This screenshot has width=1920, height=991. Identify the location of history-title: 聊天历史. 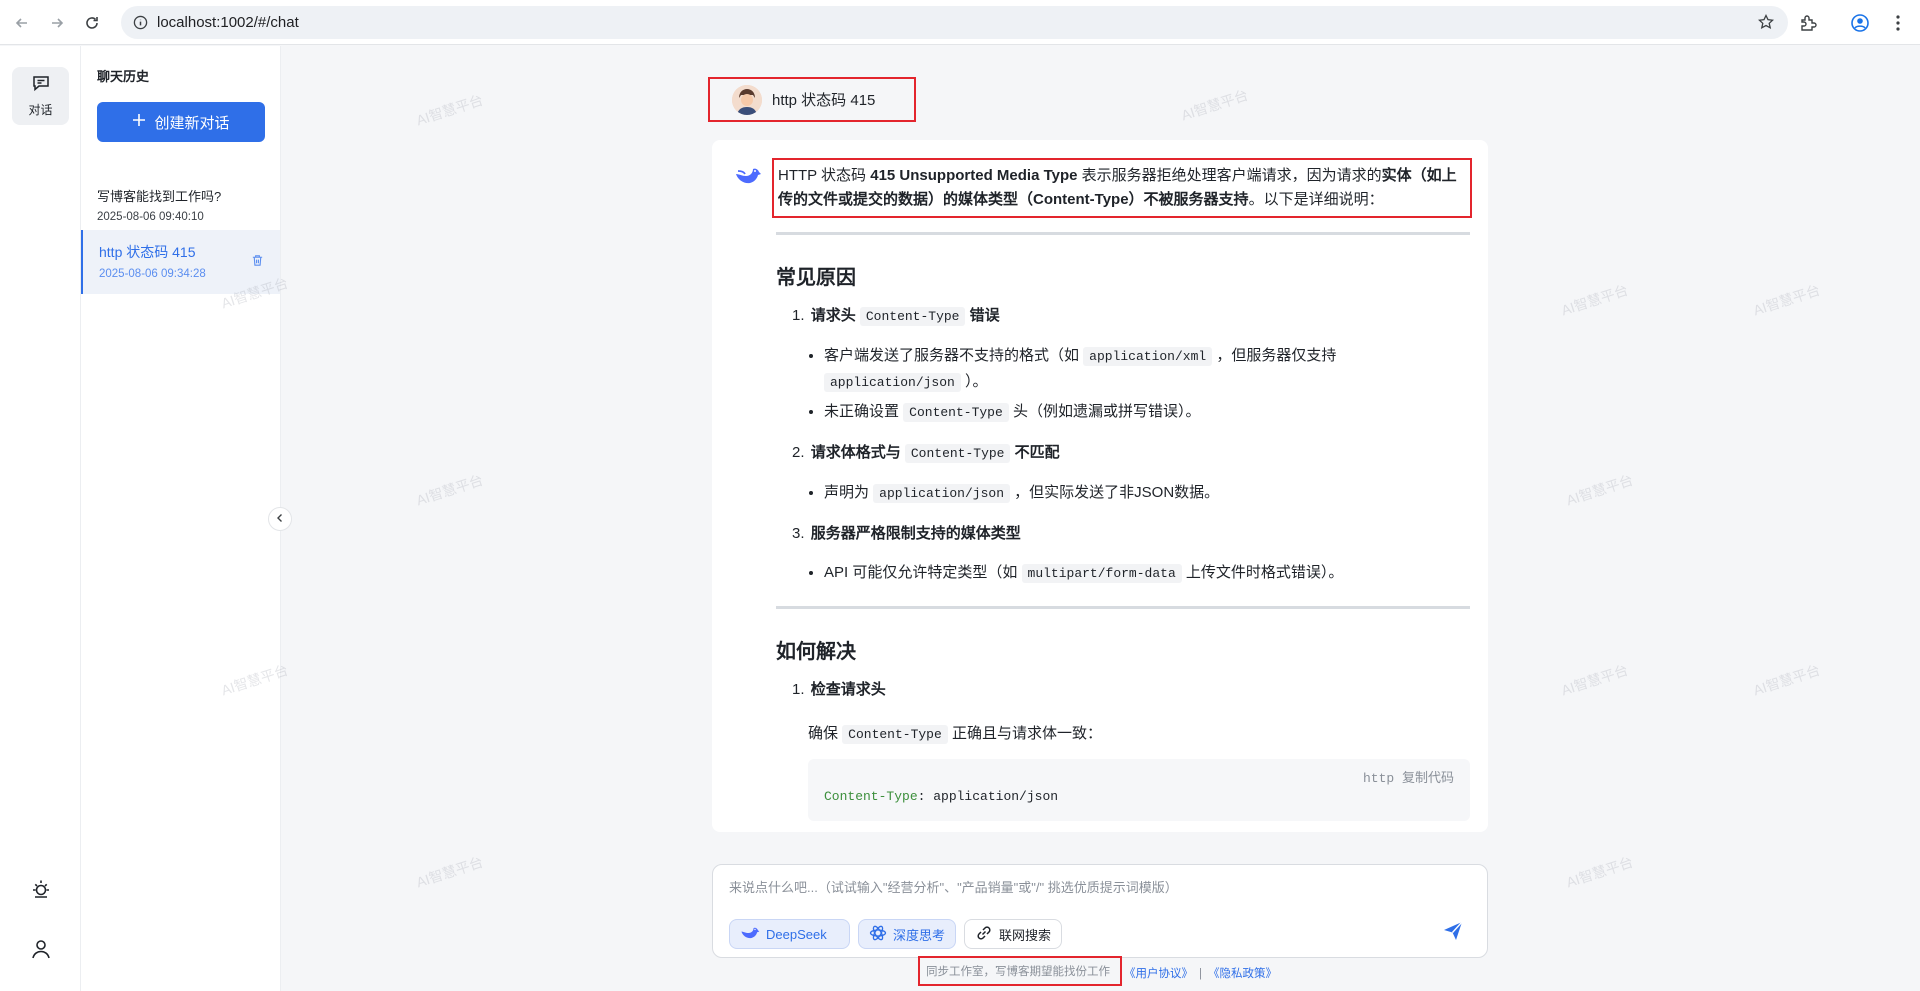
(123, 76).